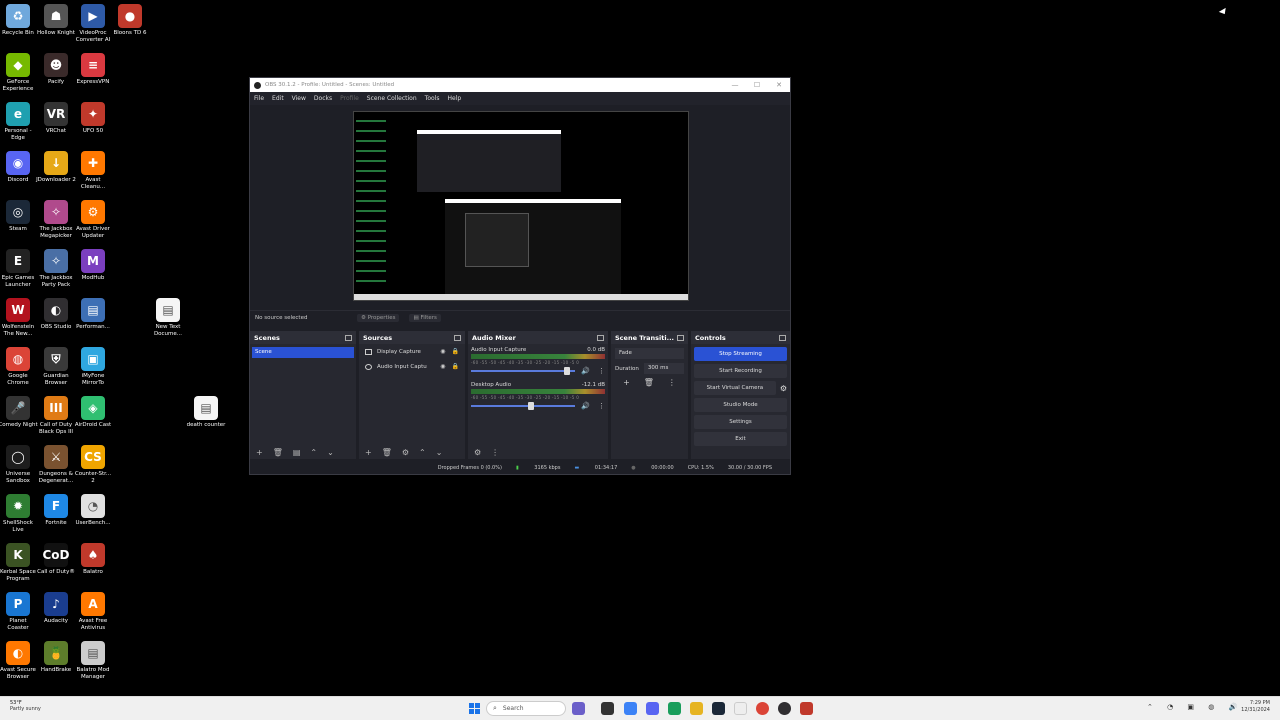  What do you see at coordinates (19, 20) in the screenshot?
I see `desktop-icon: ♻ Recycle Bin` at bounding box center [19, 20].